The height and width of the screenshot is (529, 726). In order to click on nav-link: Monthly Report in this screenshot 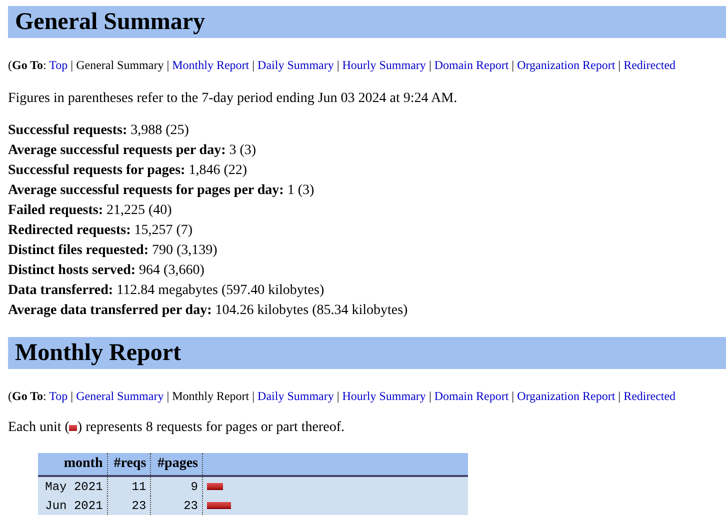, I will do `click(211, 65)`.